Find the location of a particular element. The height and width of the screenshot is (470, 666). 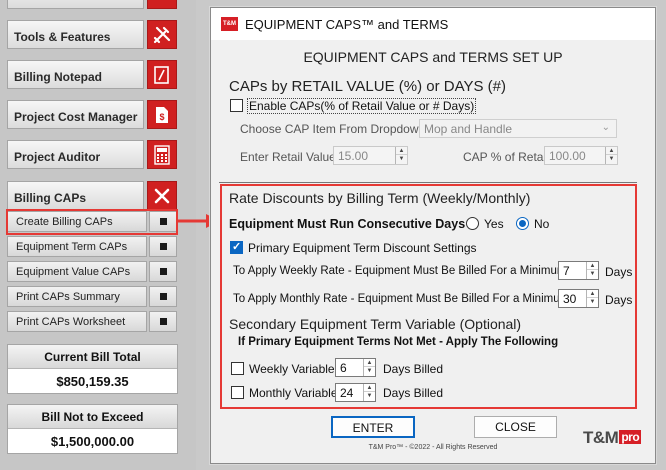

monthly-variable-input: 24 ▲ ▼ is located at coordinates (355, 392).